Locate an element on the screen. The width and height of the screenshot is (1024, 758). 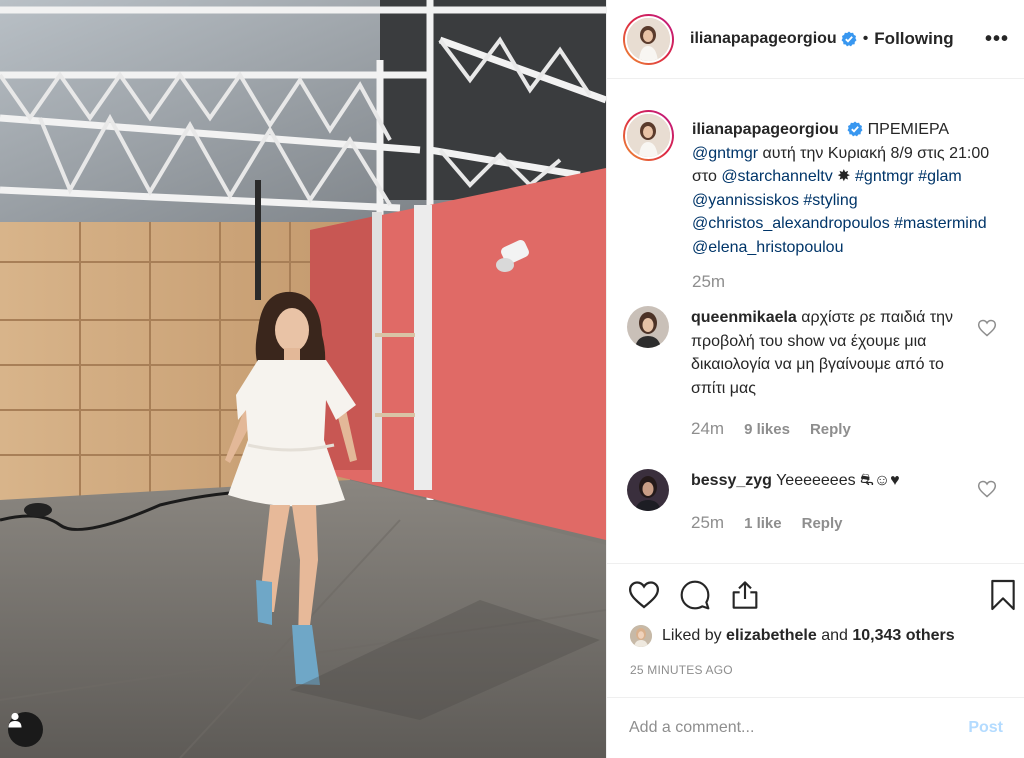
post-comment-button: Post is located at coordinates (985, 728).